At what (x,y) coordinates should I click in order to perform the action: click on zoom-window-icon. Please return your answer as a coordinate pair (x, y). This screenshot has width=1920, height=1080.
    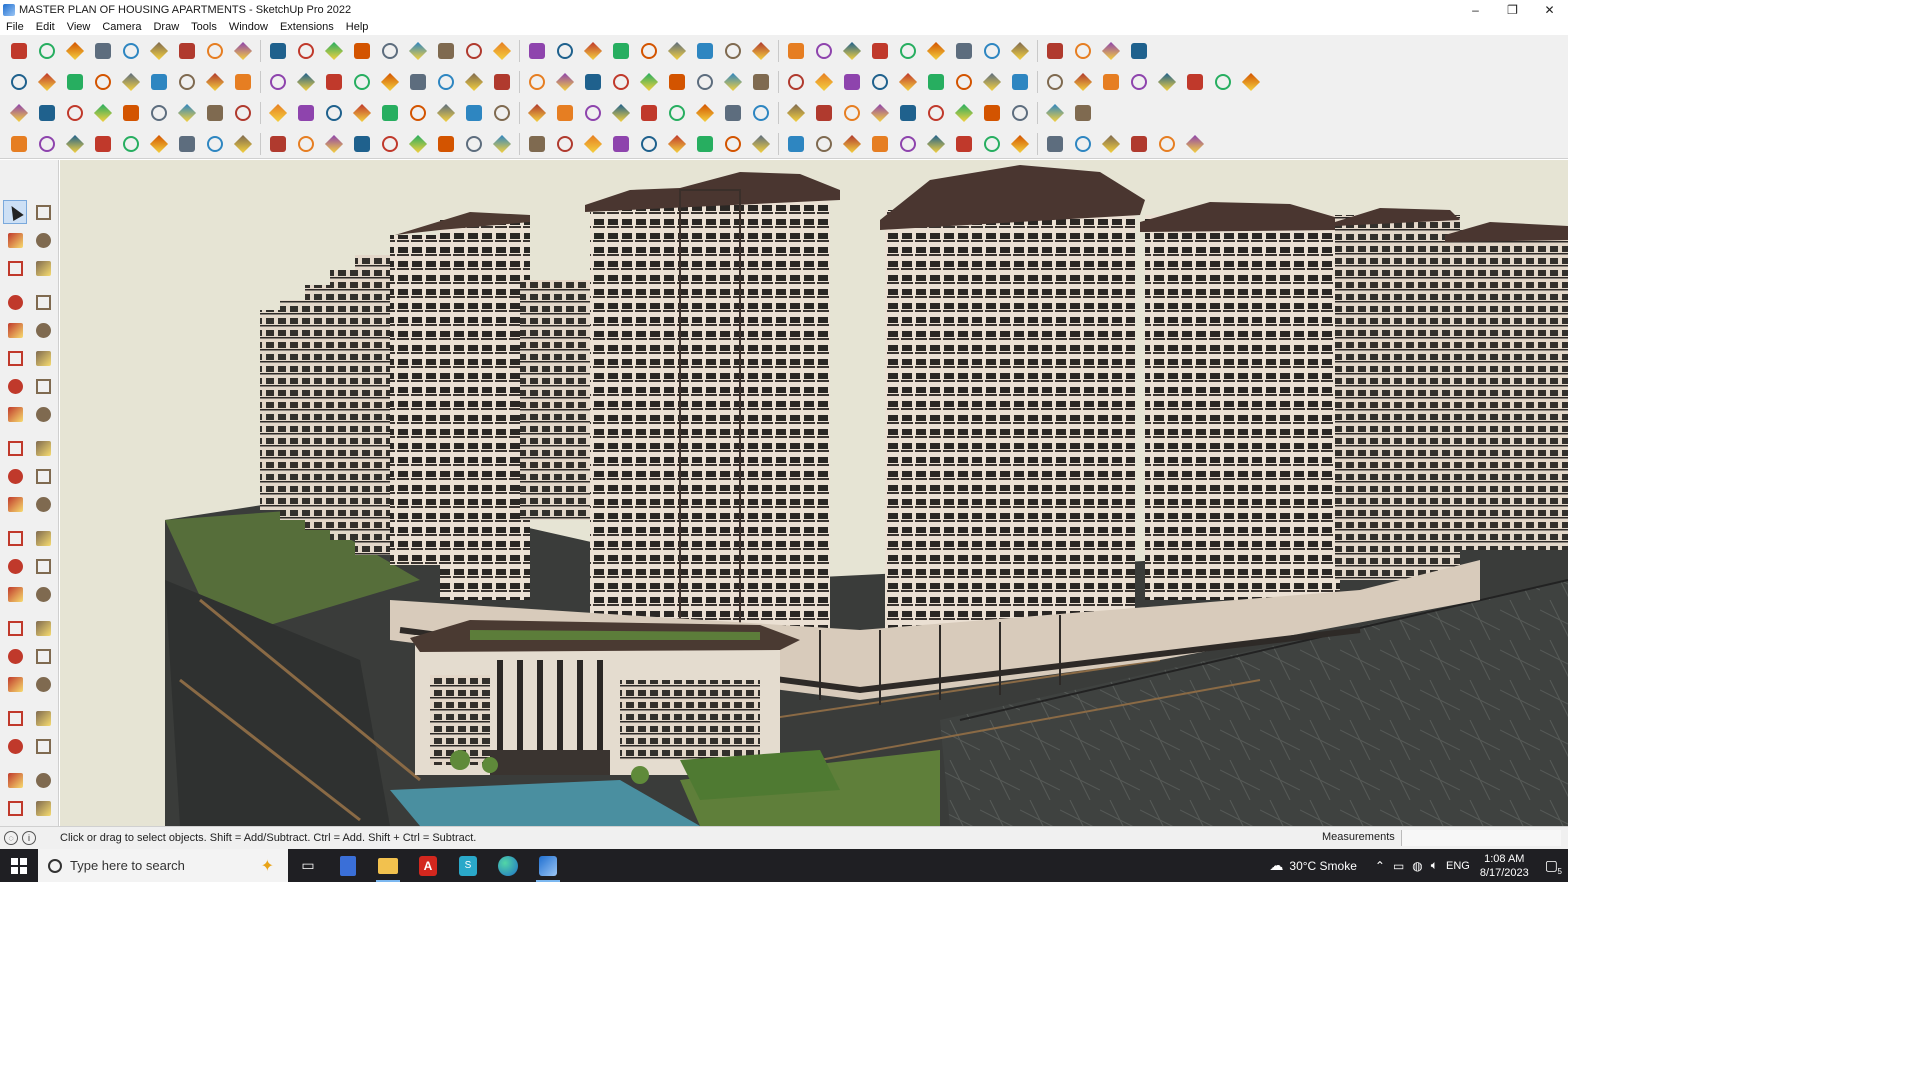
    Looking at the image, I should click on (43, 656).